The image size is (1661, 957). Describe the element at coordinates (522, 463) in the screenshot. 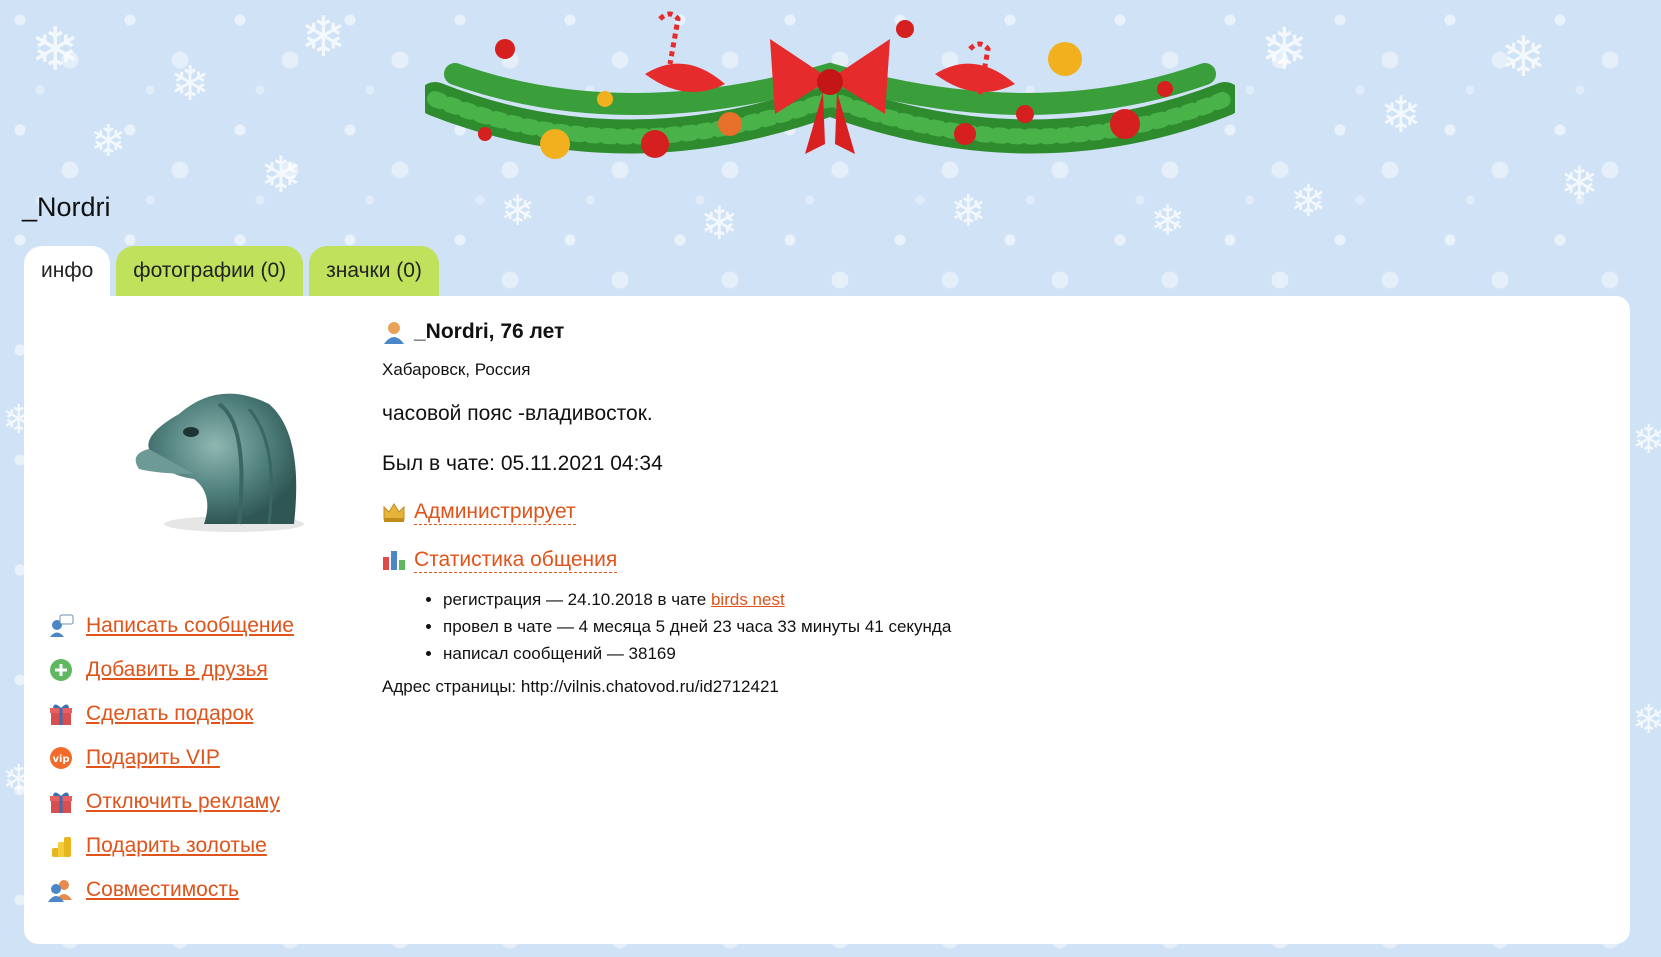

I see `last-seen: Был в чате: 05.11.2021 04:34` at that location.